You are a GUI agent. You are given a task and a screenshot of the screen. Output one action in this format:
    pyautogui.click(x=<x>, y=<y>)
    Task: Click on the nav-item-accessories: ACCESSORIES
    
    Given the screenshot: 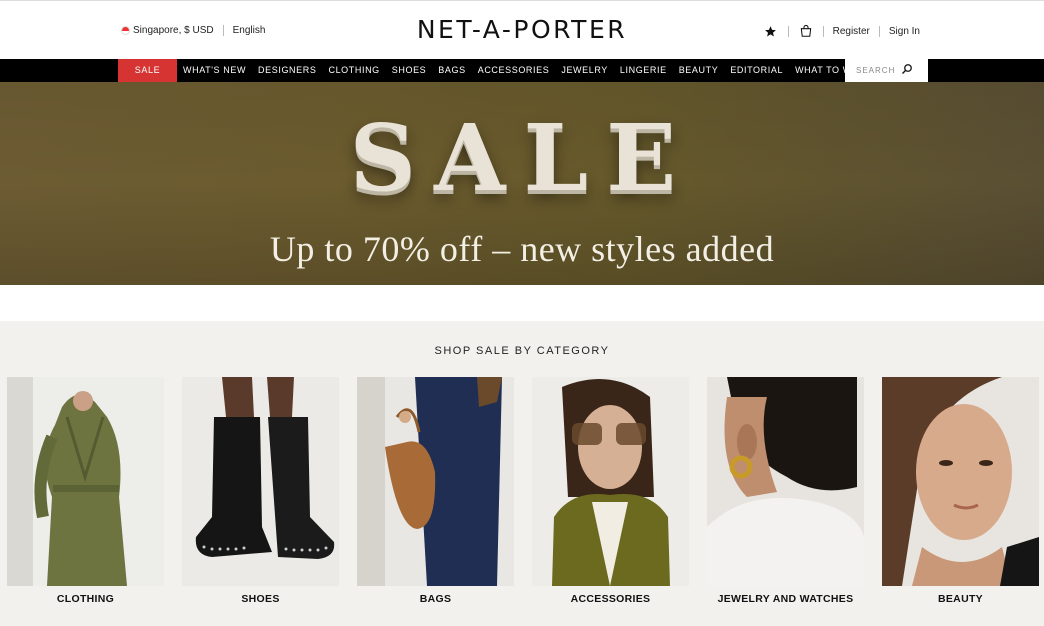 What is the action you would take?
    pyautogui.click(x=514, y=70)
    